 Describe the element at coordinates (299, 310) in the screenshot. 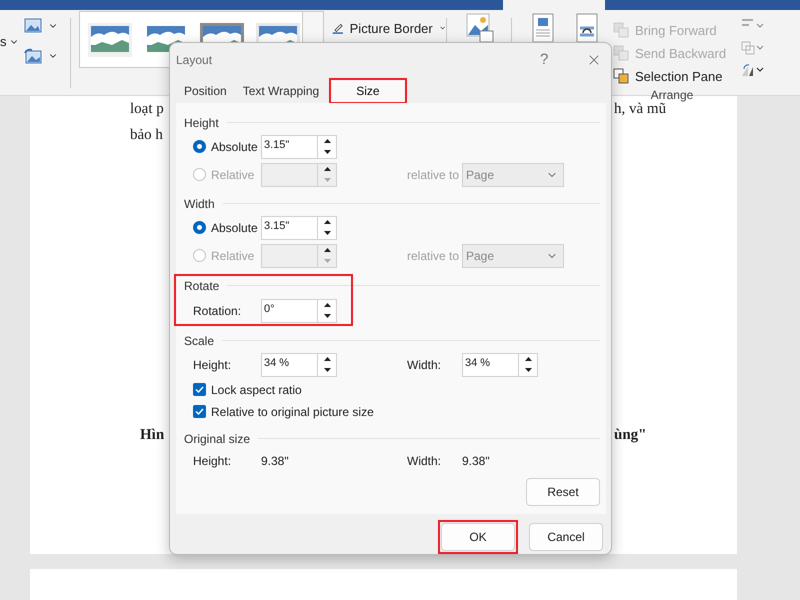

I see `spin-field: 0°` at that location.